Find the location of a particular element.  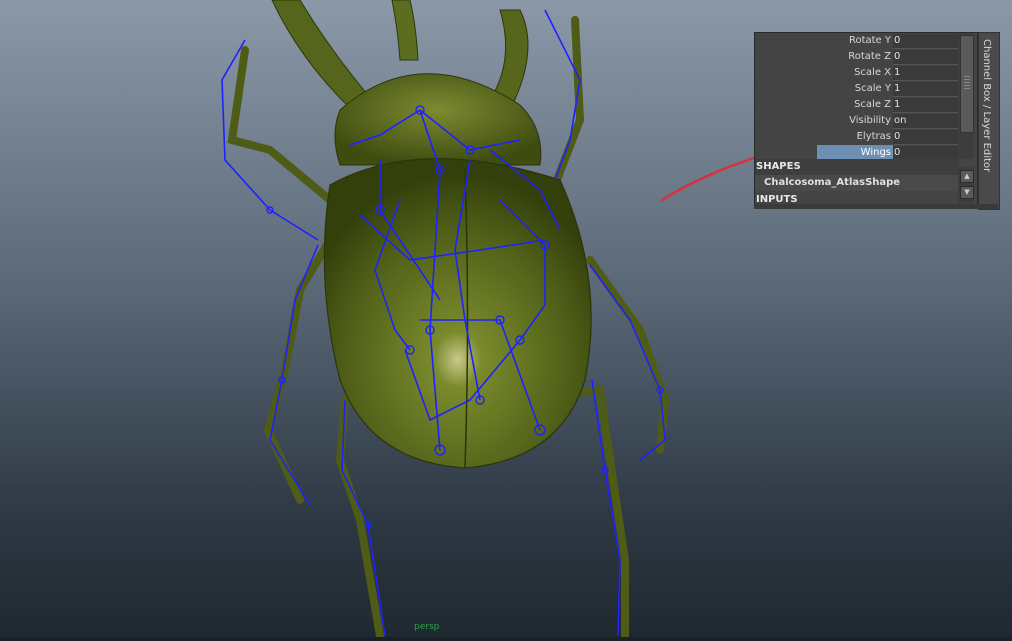

shapes-scrollbar: ▲ ▼ is located at coordinates (966, 185).